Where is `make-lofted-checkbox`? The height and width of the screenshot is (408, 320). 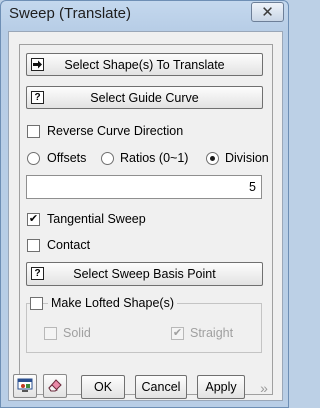 make-lofted-checkbox is located at coordinates (36, 303).